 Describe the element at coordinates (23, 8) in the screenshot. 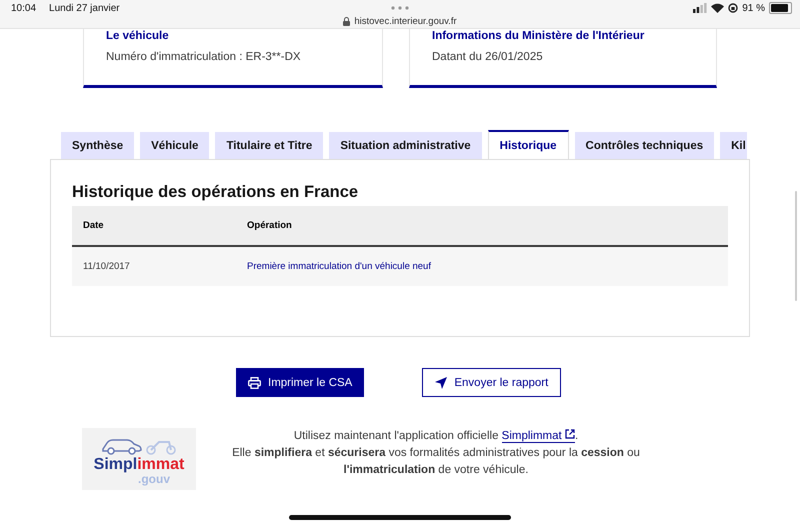

I see `clock-time: 10:04` at that location.